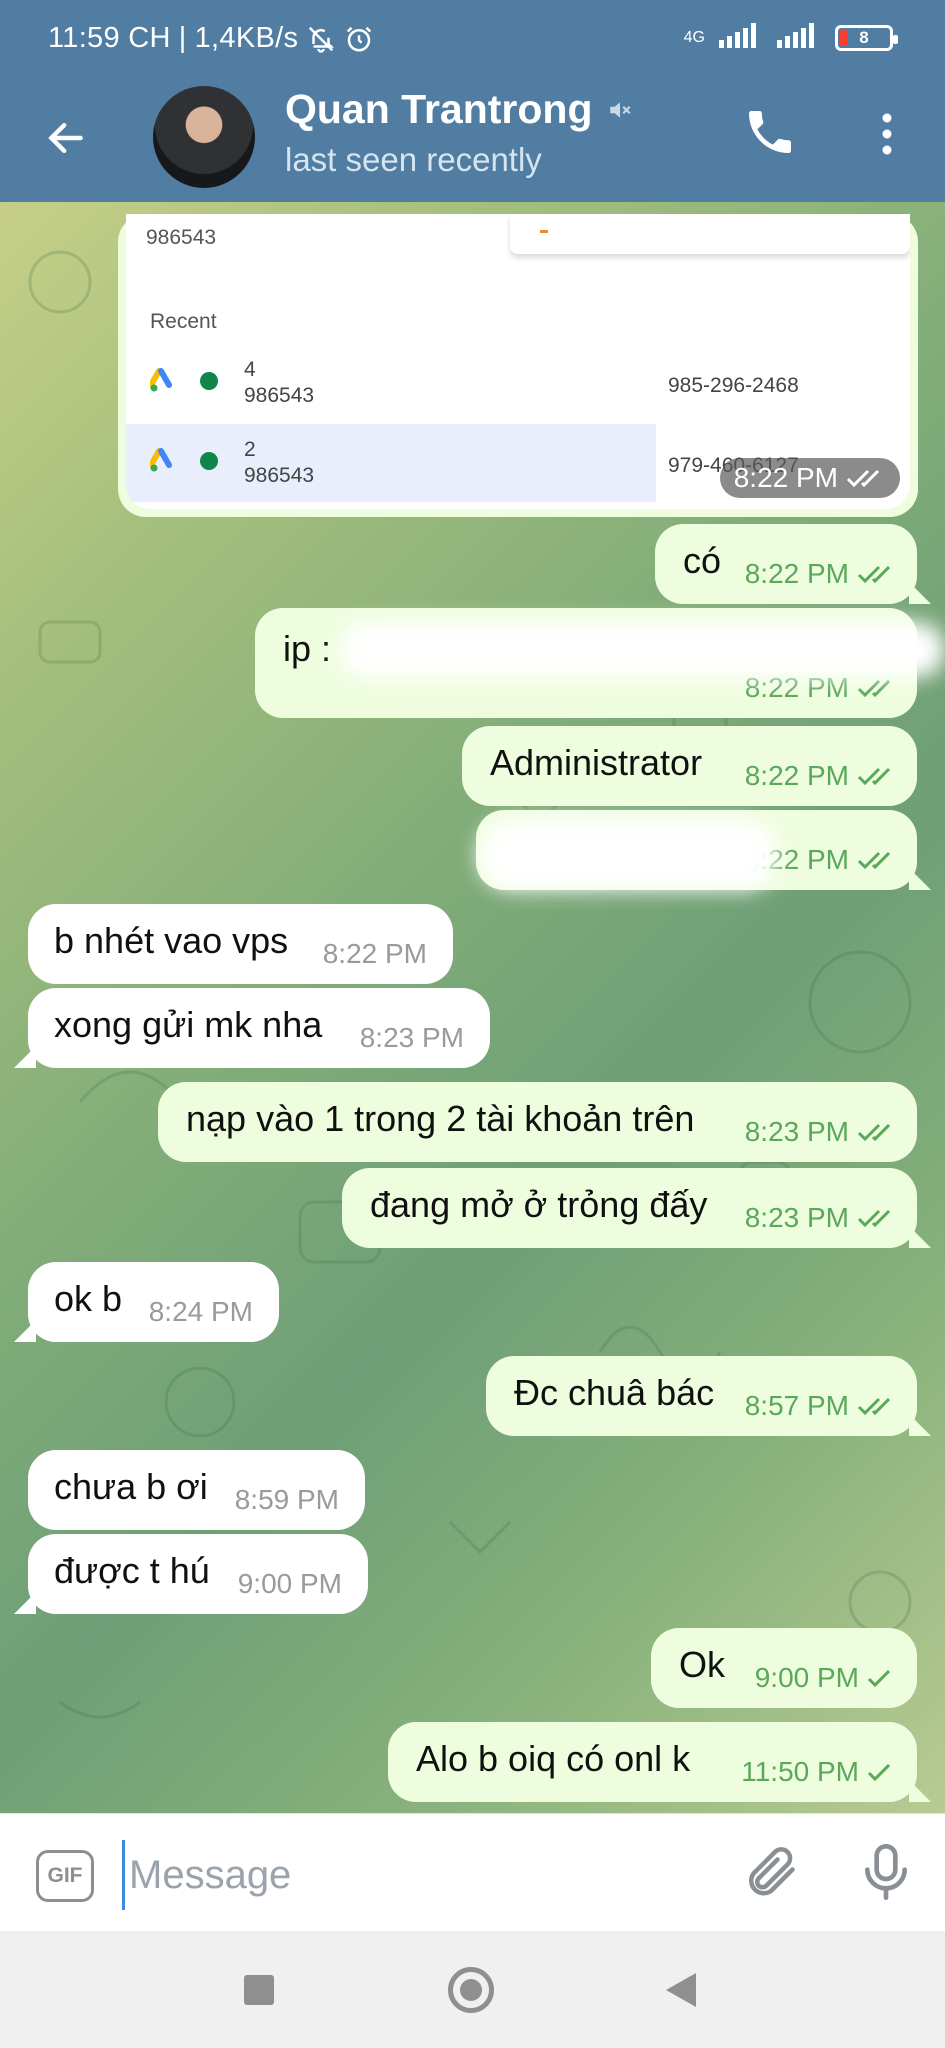 The width and height of the screenshot is (945, 2048). What do you see at coordinates (710, 234) in the screenshot?
I see `screenshot-card` at bounding box center [710, 234].